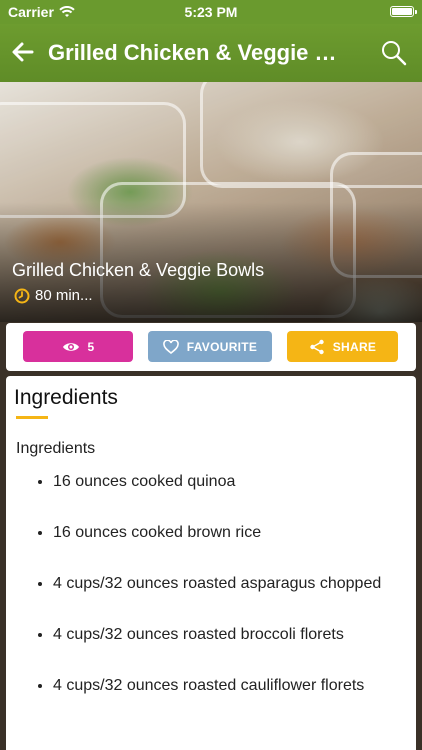 The height and width of the screenshot is (750, 422). I want to click on share-button: SHARE, so click(342, 346).